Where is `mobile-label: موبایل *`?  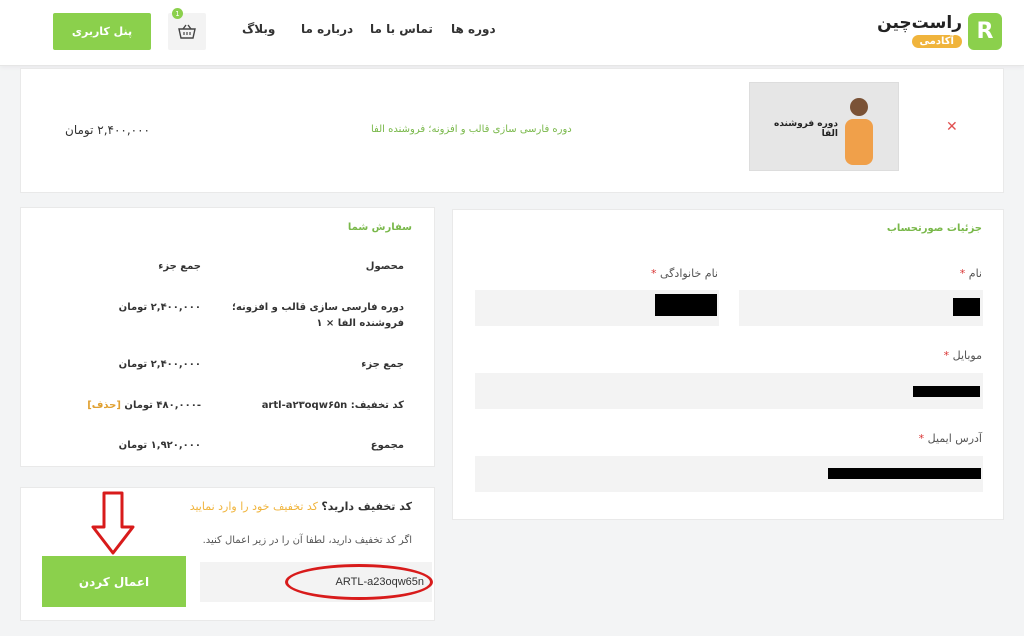
mobile-label: موبایل * is located at coordinates (963, 355).